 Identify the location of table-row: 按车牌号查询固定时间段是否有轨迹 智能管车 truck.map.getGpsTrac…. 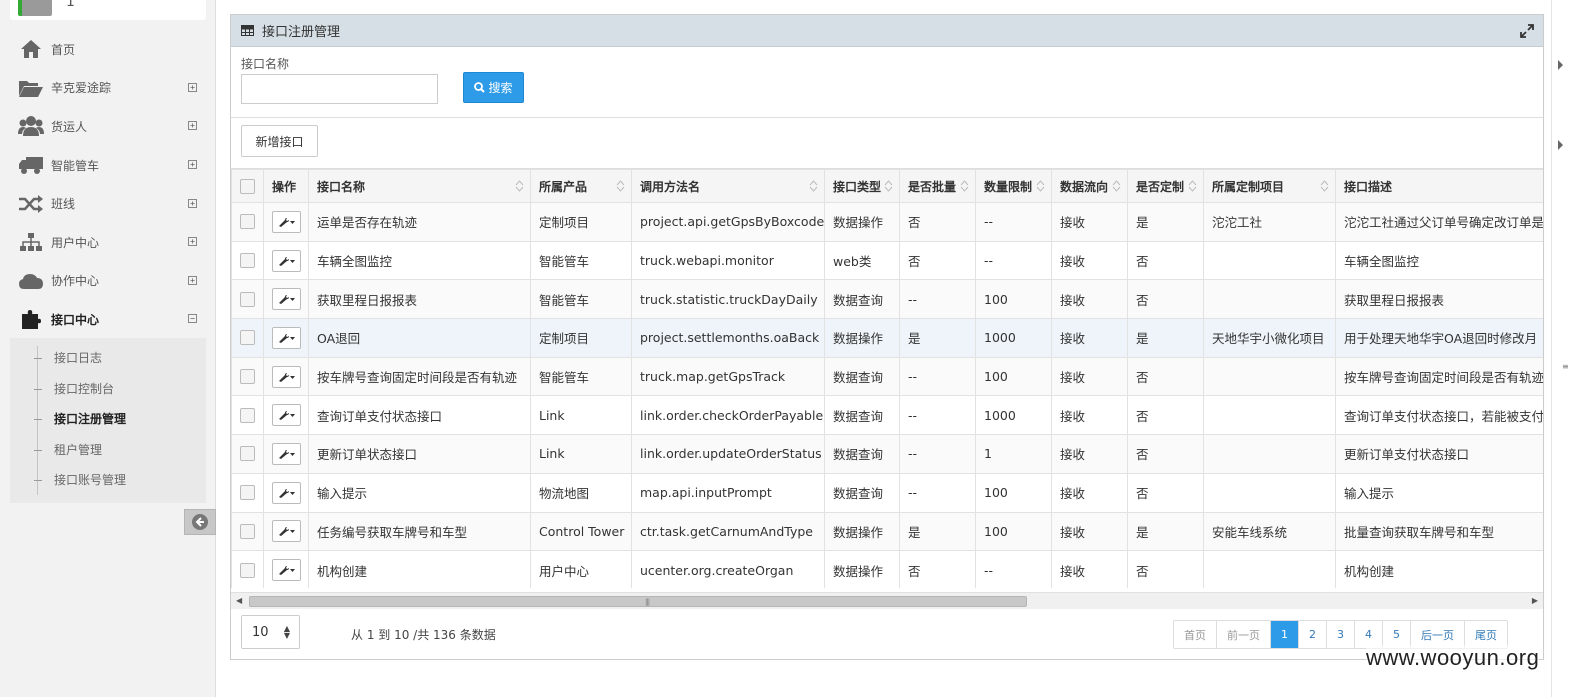
(887, 376).